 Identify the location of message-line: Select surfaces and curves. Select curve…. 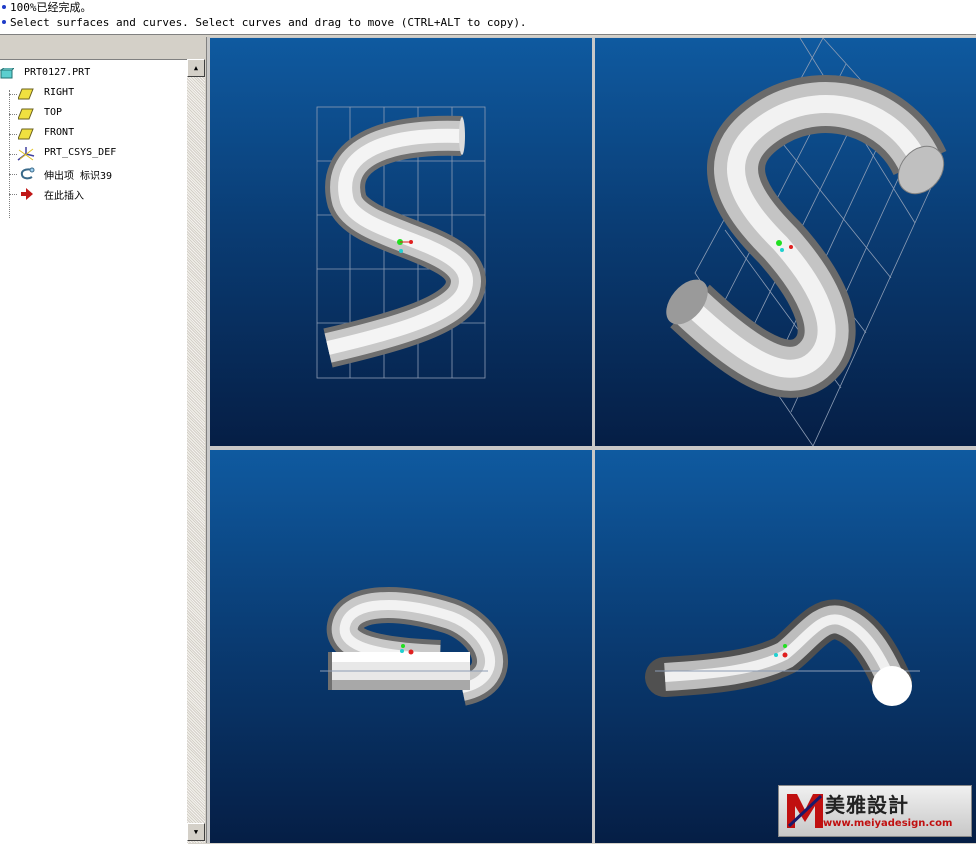
(263, 22).